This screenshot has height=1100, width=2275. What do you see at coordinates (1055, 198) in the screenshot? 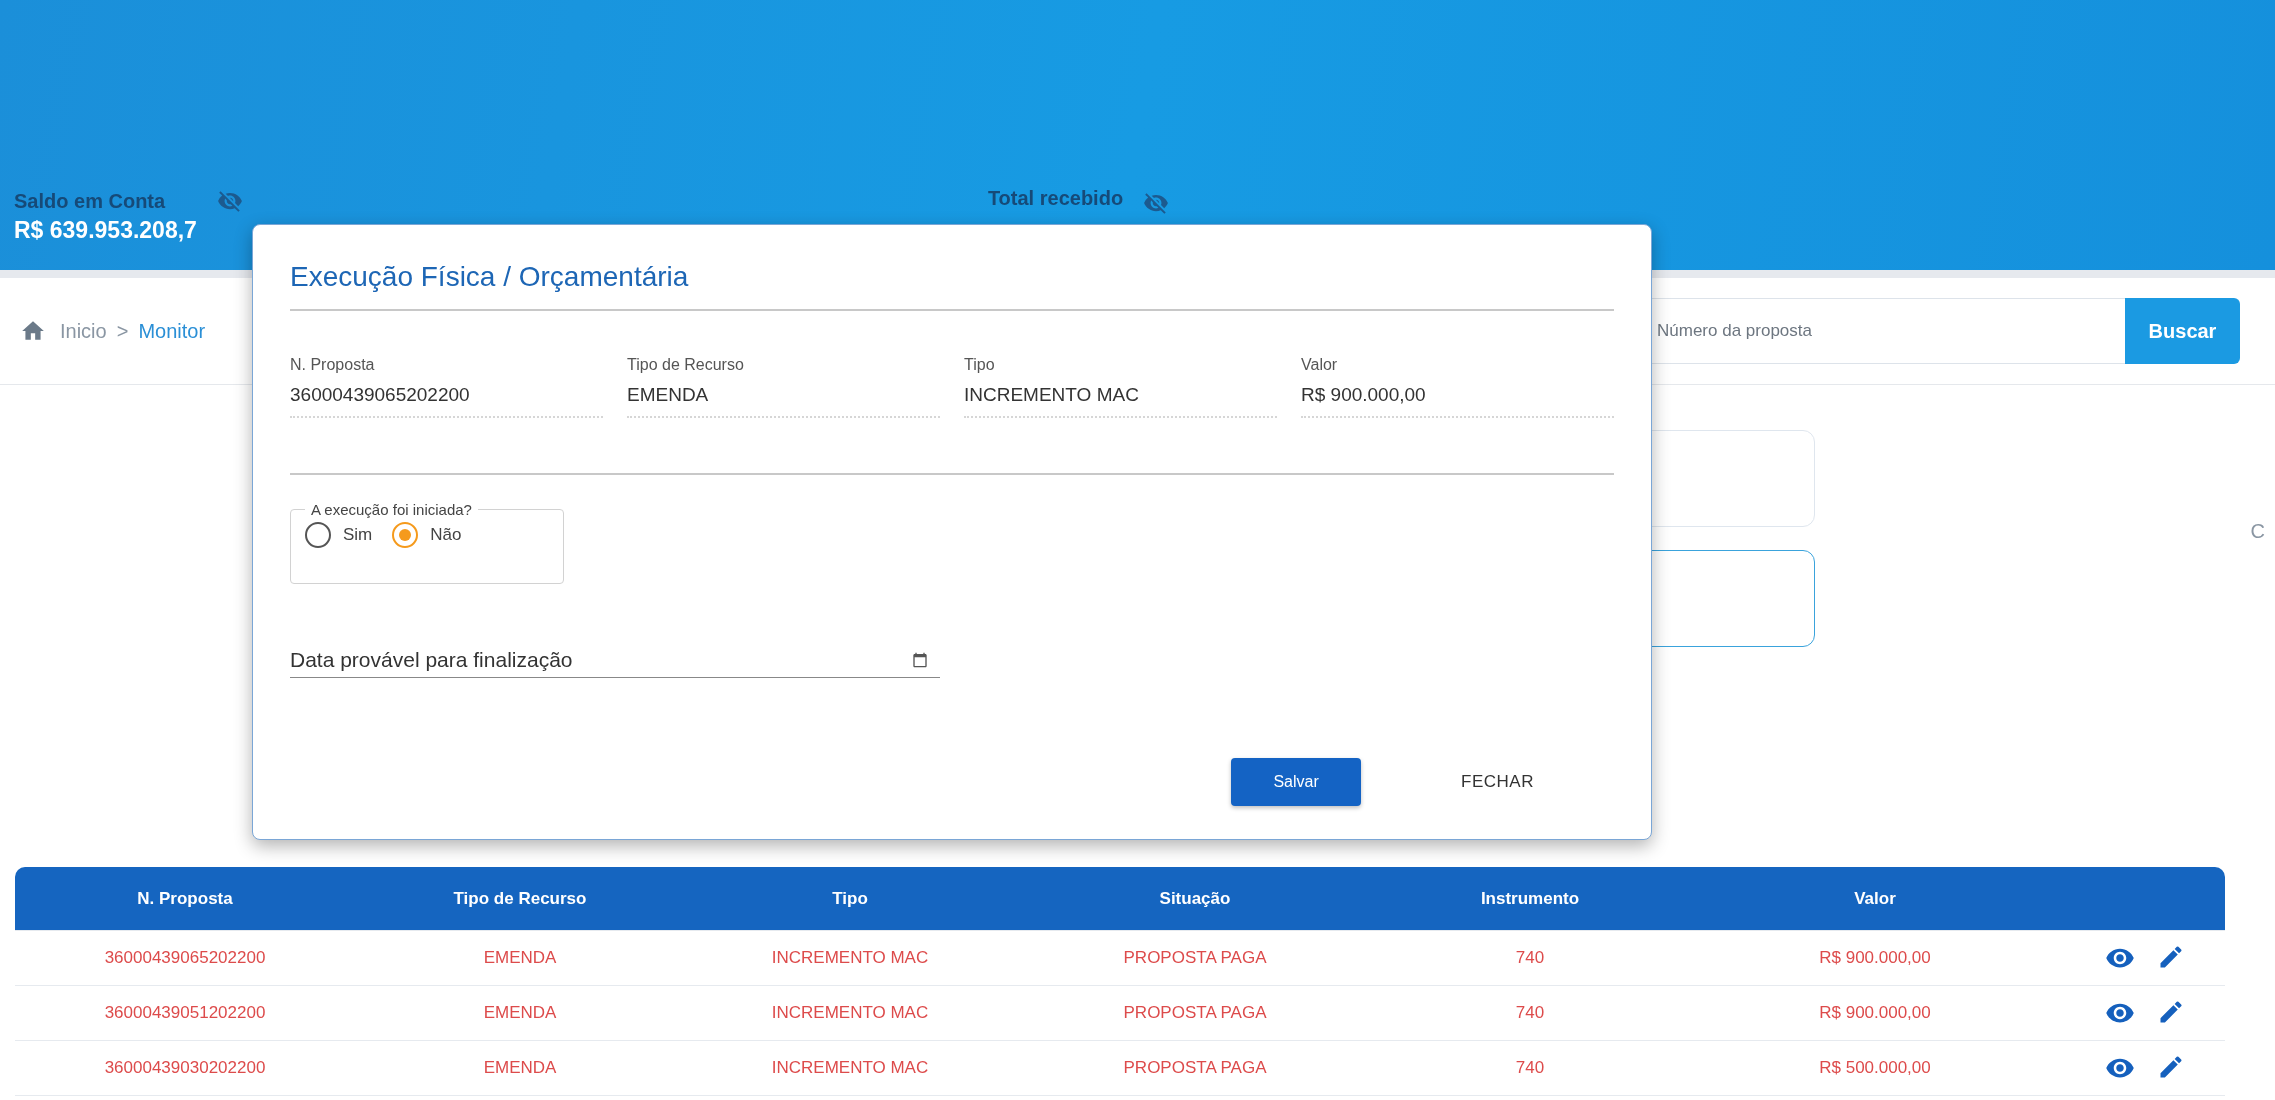
I see `received-label: Total recebido` at bounding box center [1055, 198].